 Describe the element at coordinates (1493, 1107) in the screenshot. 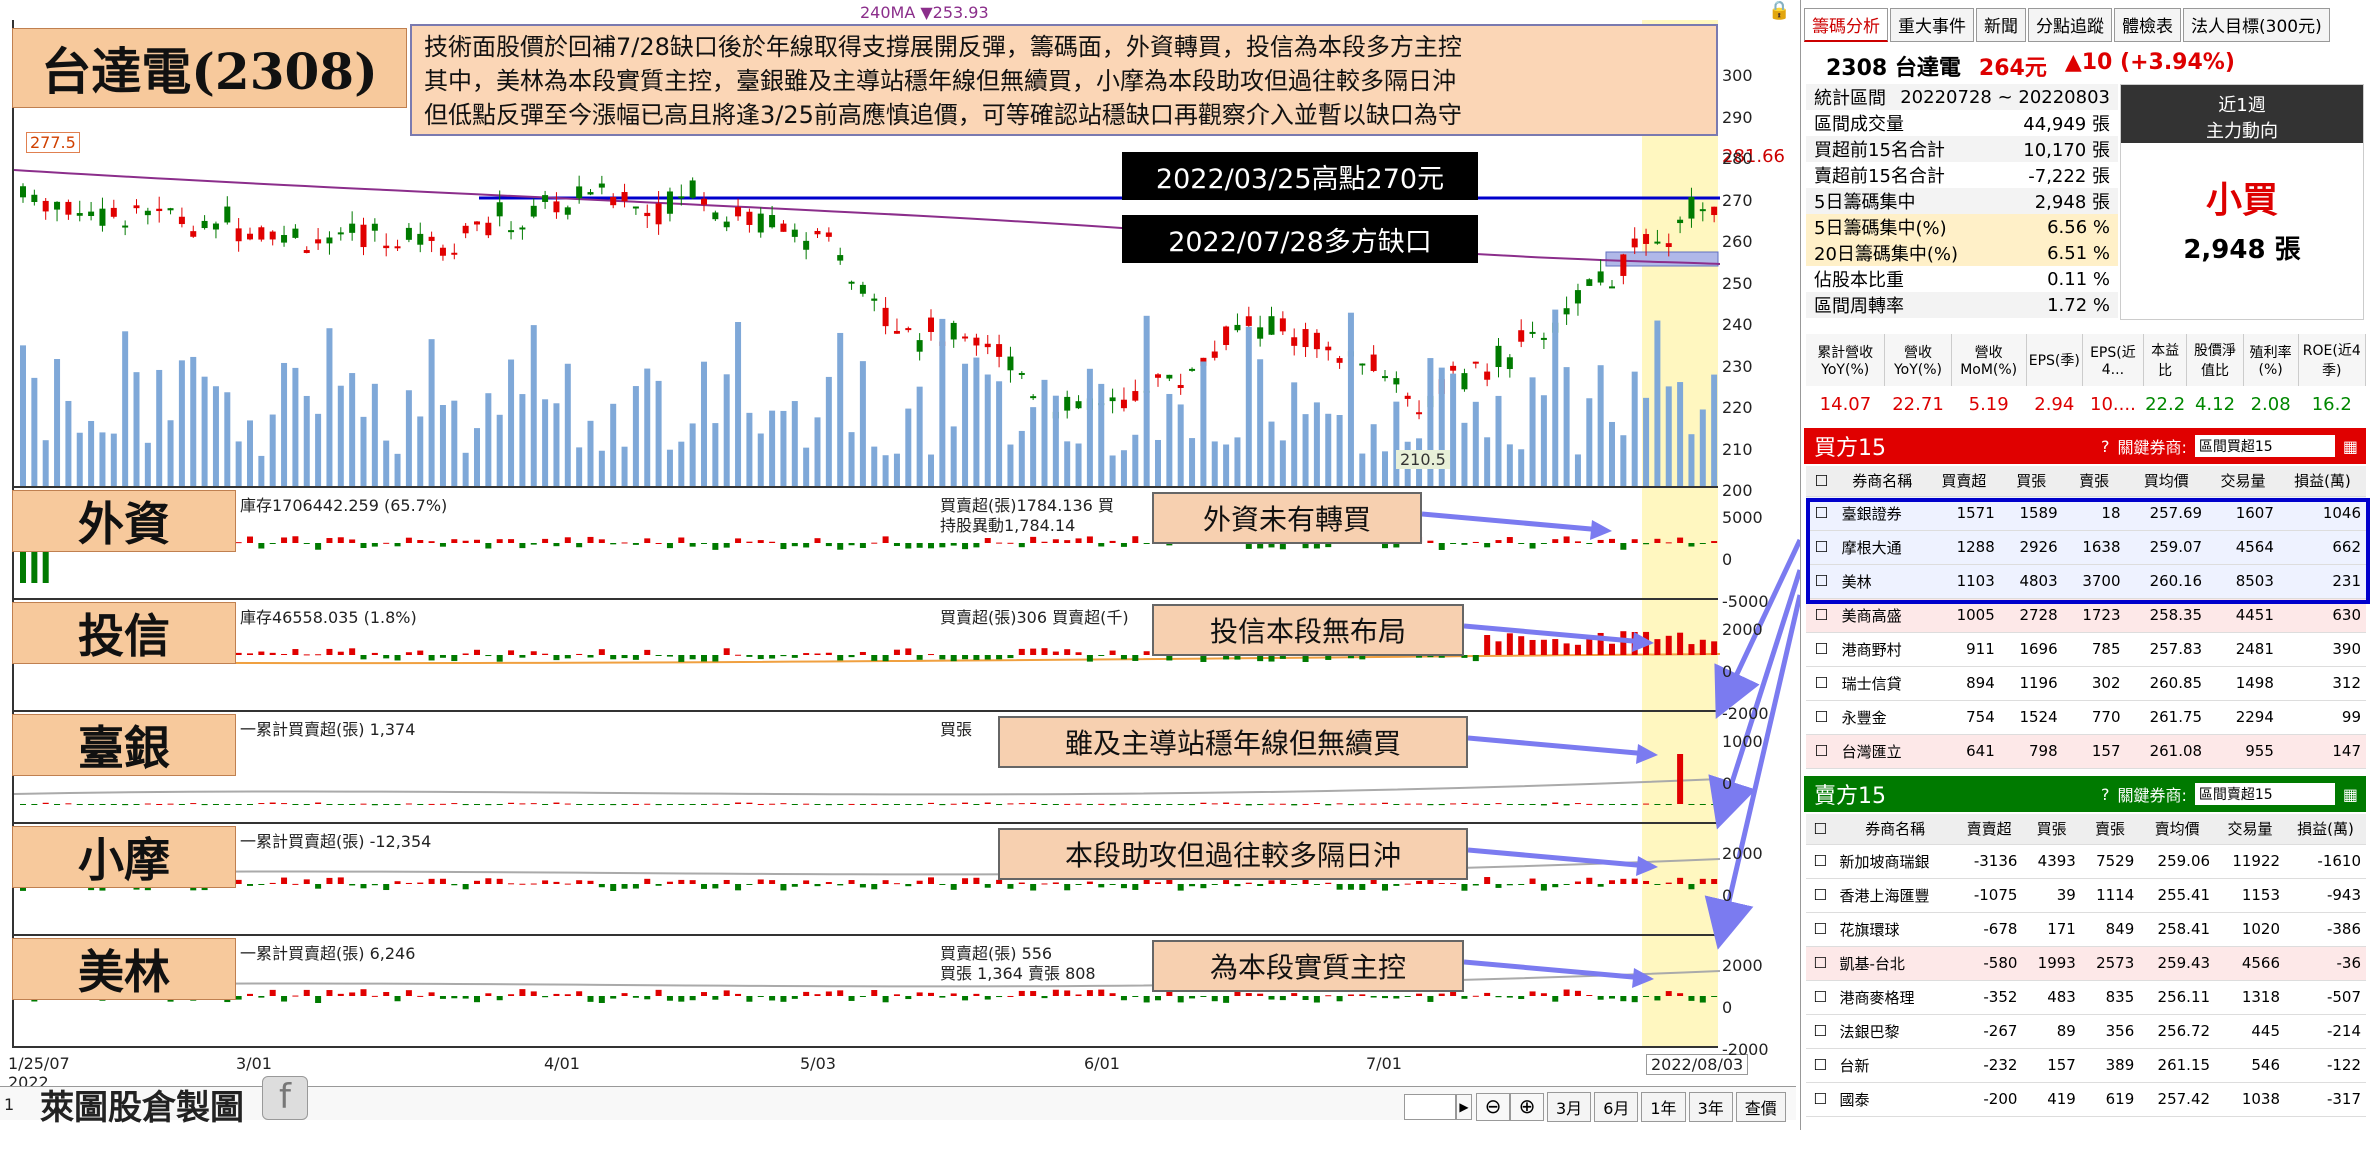

I see `zoom-out-icon: ⊖` at that location.